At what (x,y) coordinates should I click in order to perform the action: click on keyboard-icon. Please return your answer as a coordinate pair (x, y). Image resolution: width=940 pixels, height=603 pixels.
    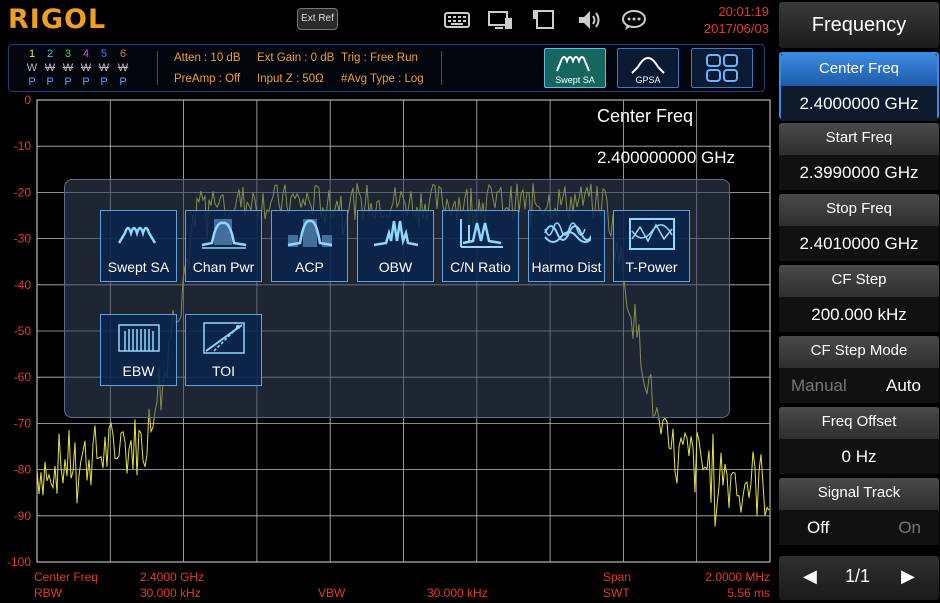
    Looking at the image, I should click on (457, 20).